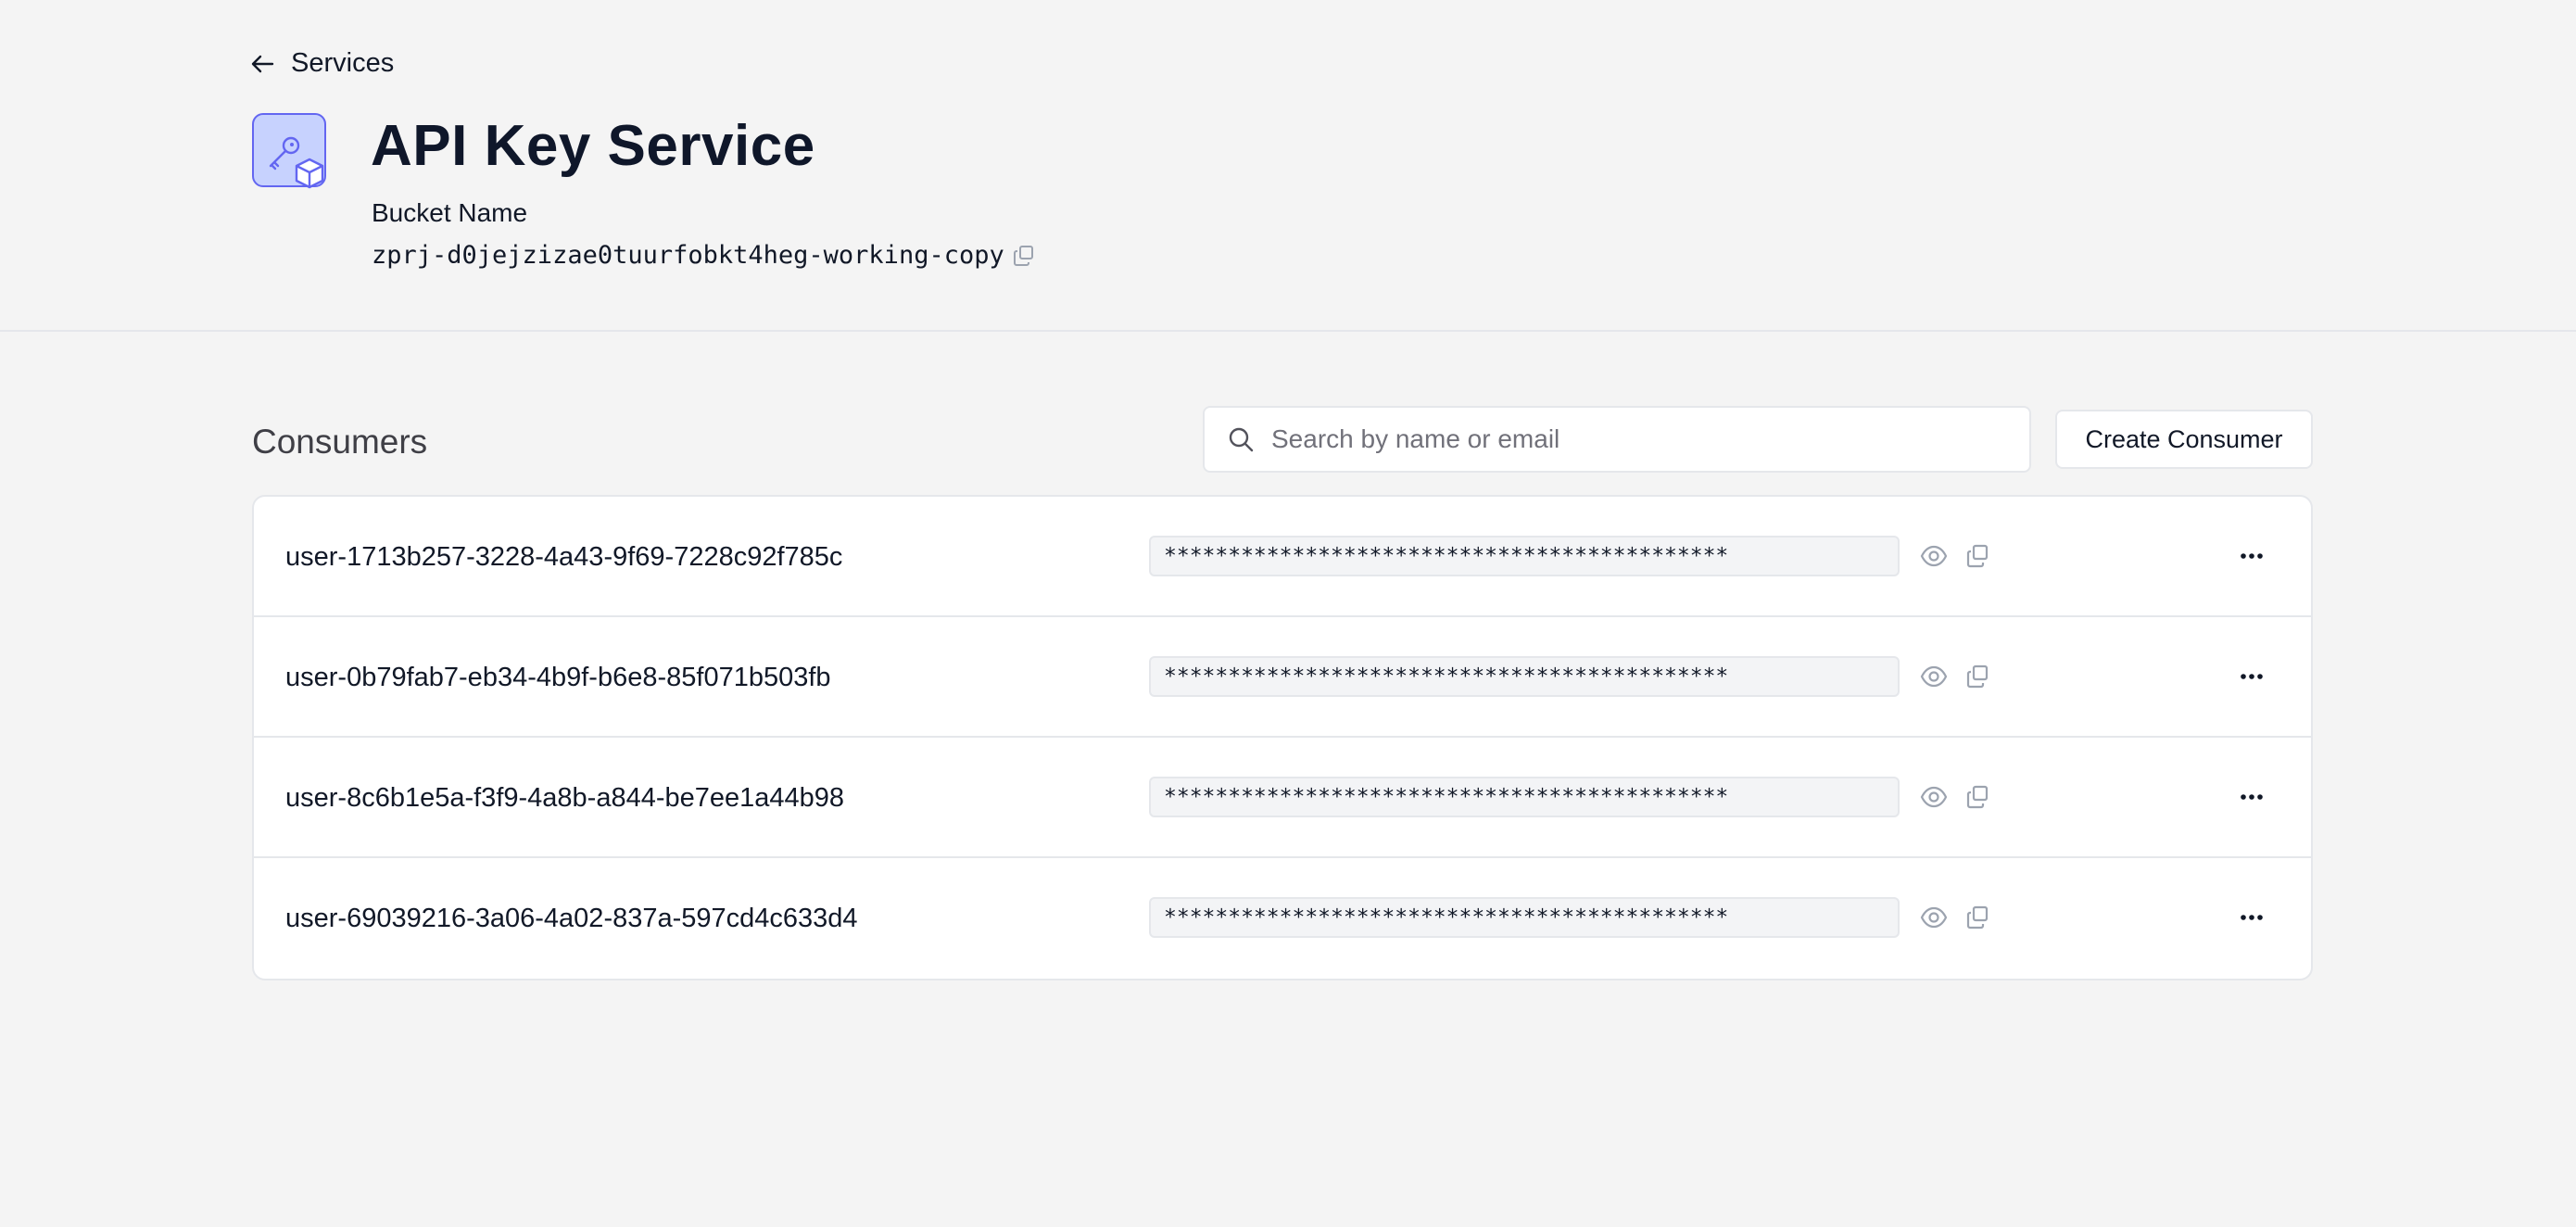  What do you see at coordinates (450, 213) in the screenshot?
I see `bucket-name-label: Bucket Name` at bounding box center [450, 213].